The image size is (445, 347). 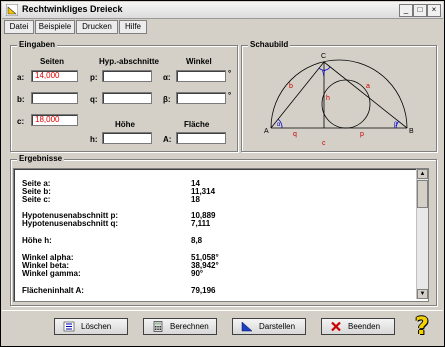 What do you see at coordinates (295, 134) in the screenshot?
I see `segment-q-label: q` at bounding box center [295, 134].